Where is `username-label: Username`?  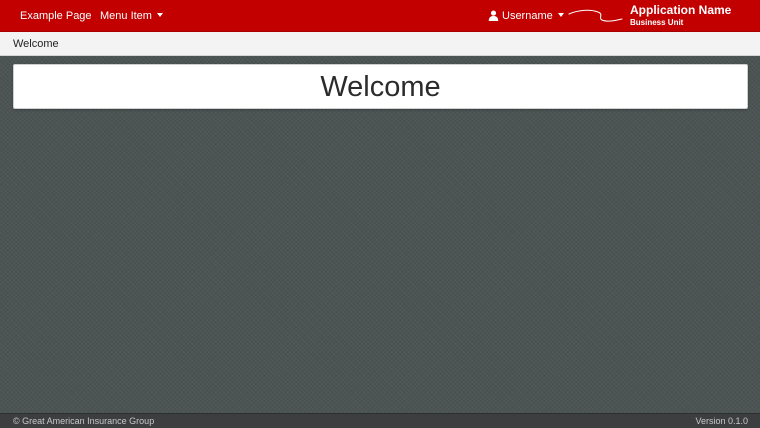
username-label: Username is located at coordinates (527, 16).